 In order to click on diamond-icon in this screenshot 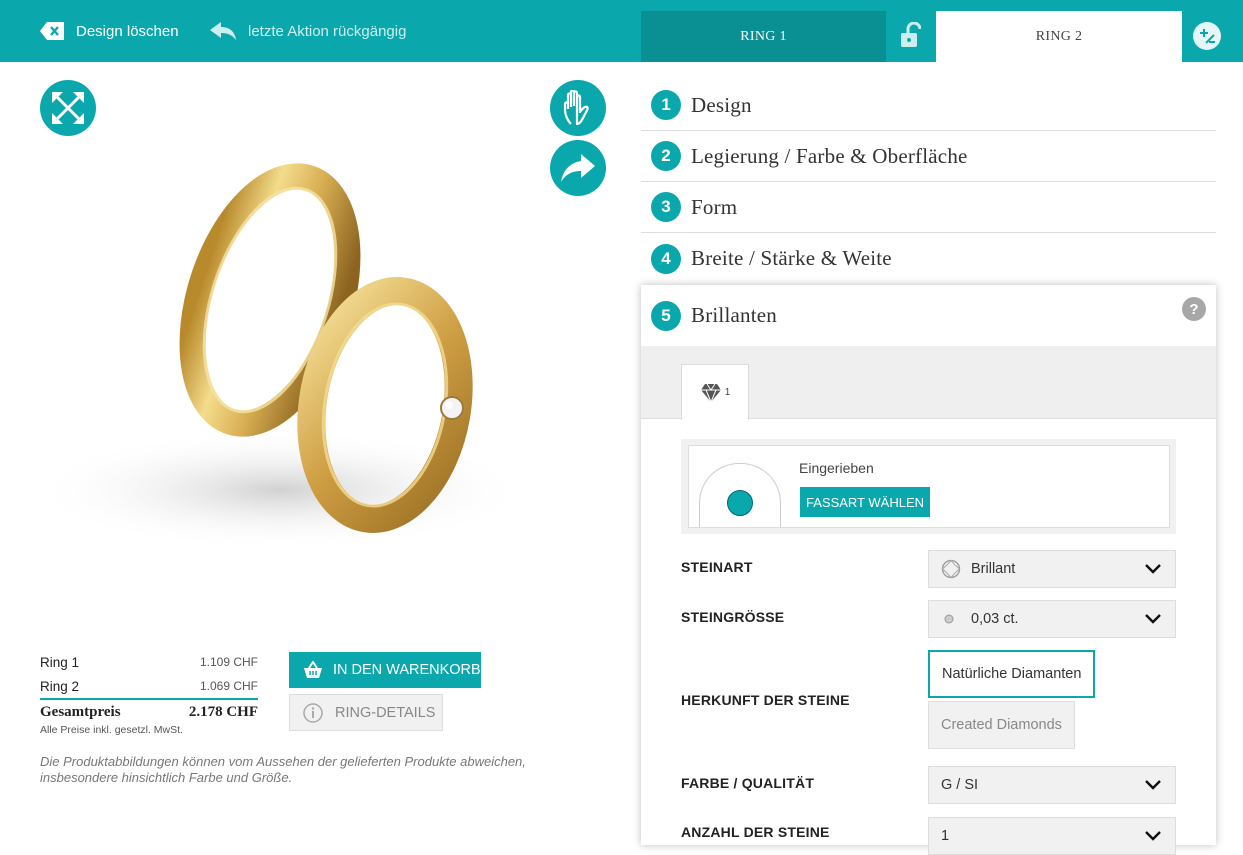, I will do `click(710, 393)`.